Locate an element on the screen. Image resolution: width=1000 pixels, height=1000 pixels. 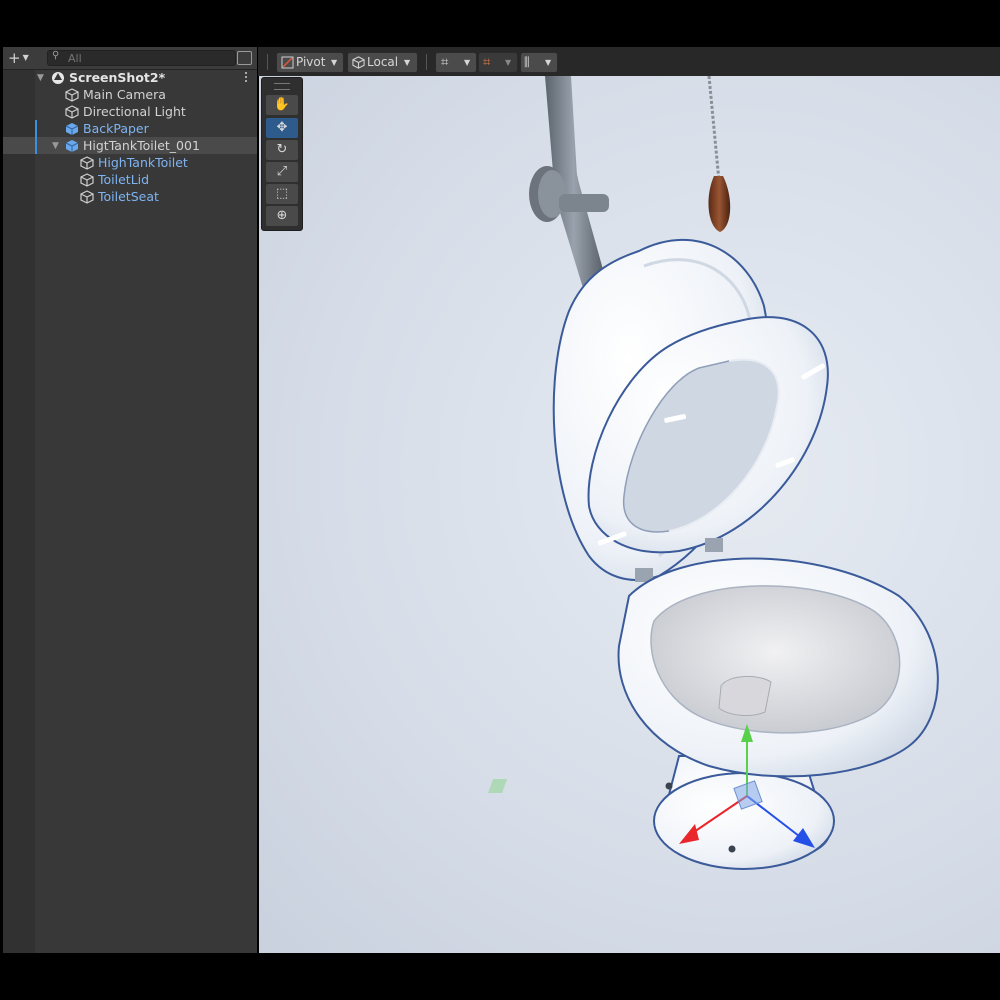
pivot-dropdown: Pivot ▼ is located at coordinates (310, 62).